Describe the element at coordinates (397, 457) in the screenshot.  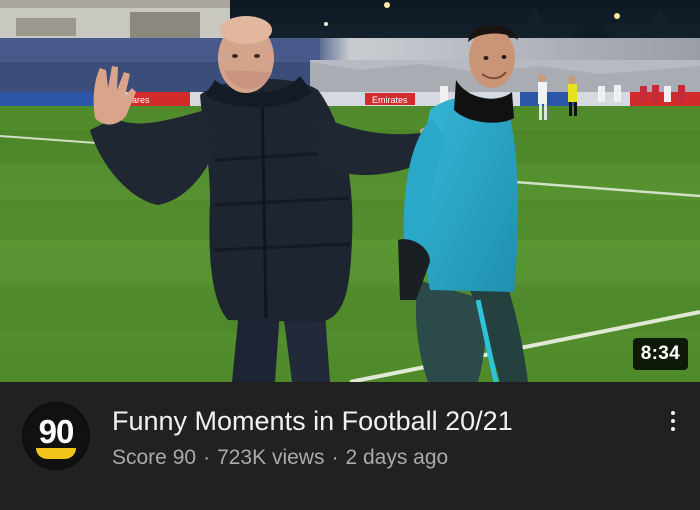
I see `upload-age: 2 days ago` at that location.